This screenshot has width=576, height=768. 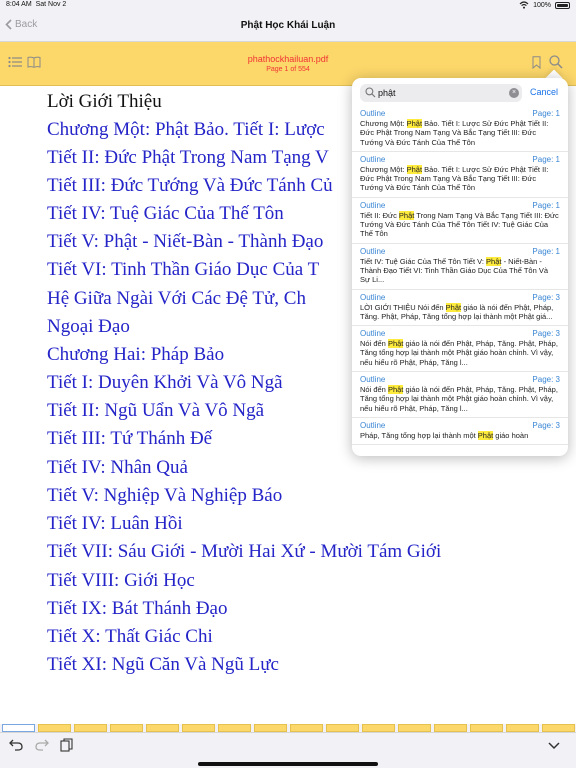 What do you see at coordinates (129, 439) in the screenshot?
I see `toc-link: Tiết III: Tứ Thánh Đế` at bounding box center [129, 439].